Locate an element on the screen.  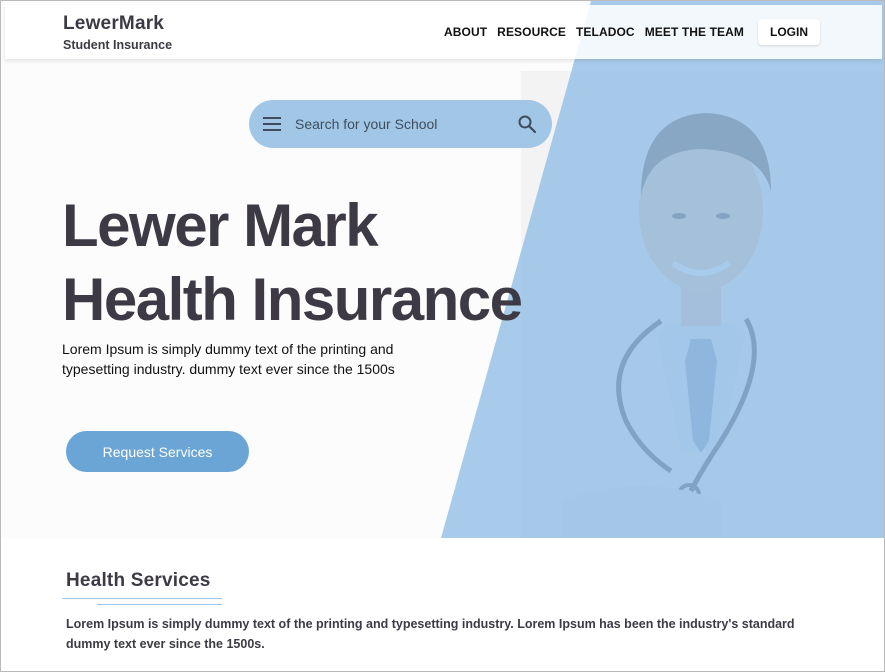
title-underline-accent is located at coordinates (159, 604).